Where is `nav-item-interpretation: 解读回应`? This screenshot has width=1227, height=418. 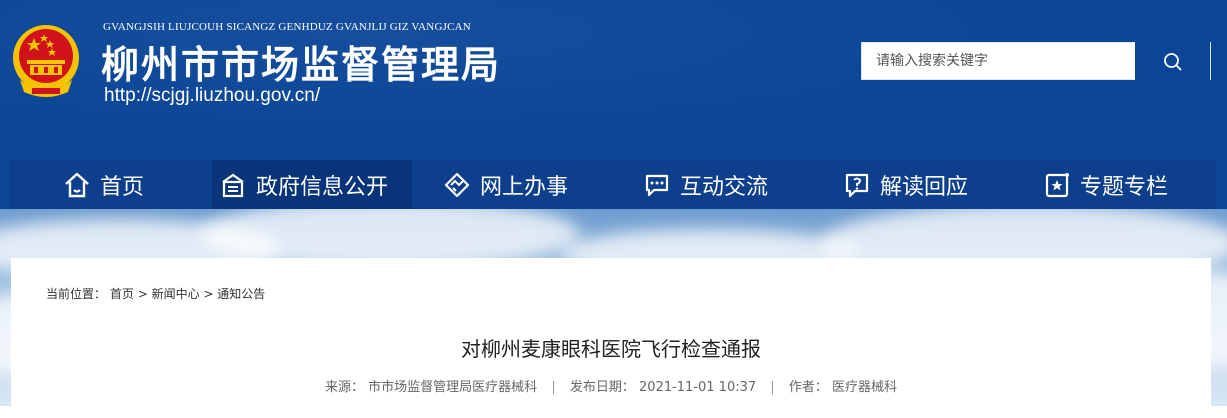
nav-item-interpretation: 解读回应 is located at coordinates (905, 184).